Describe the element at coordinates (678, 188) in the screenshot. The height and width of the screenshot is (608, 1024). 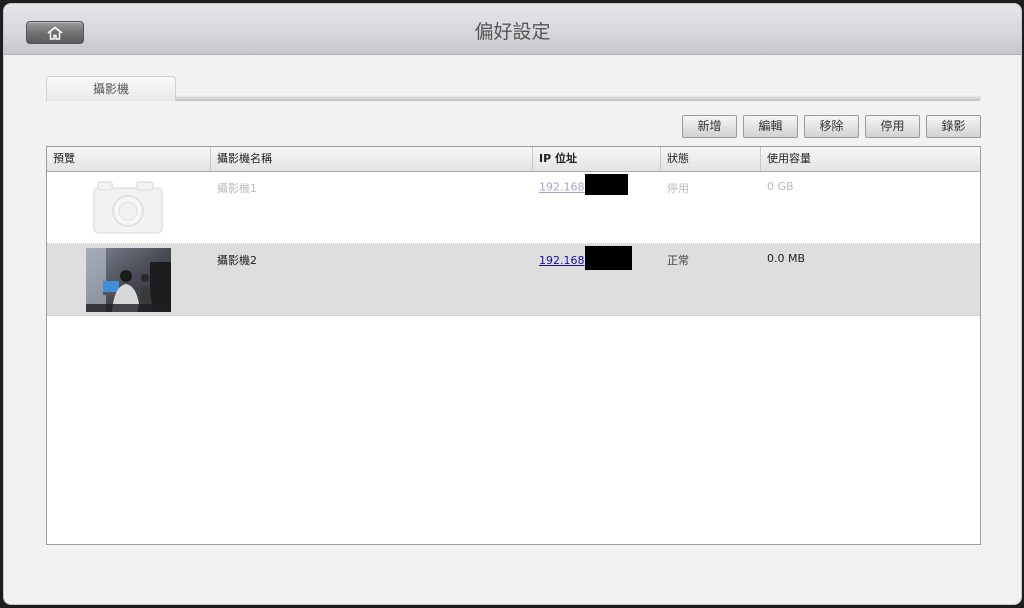
I see `status-text: 停用` at that location.